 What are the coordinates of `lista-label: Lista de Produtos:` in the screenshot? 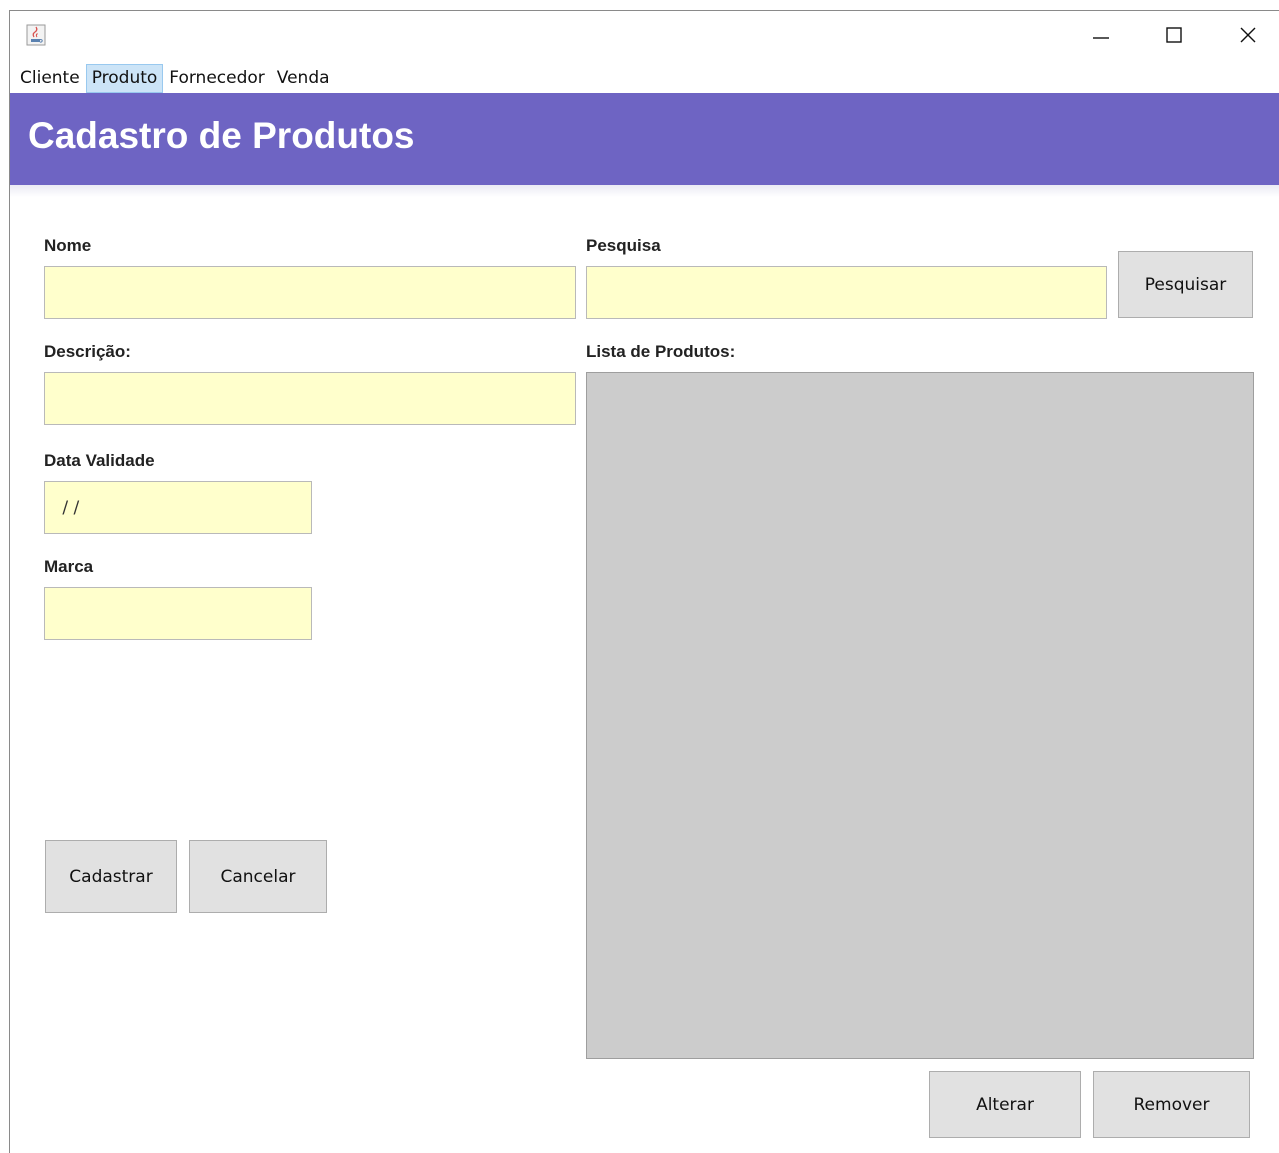 It's located at (661, 351).